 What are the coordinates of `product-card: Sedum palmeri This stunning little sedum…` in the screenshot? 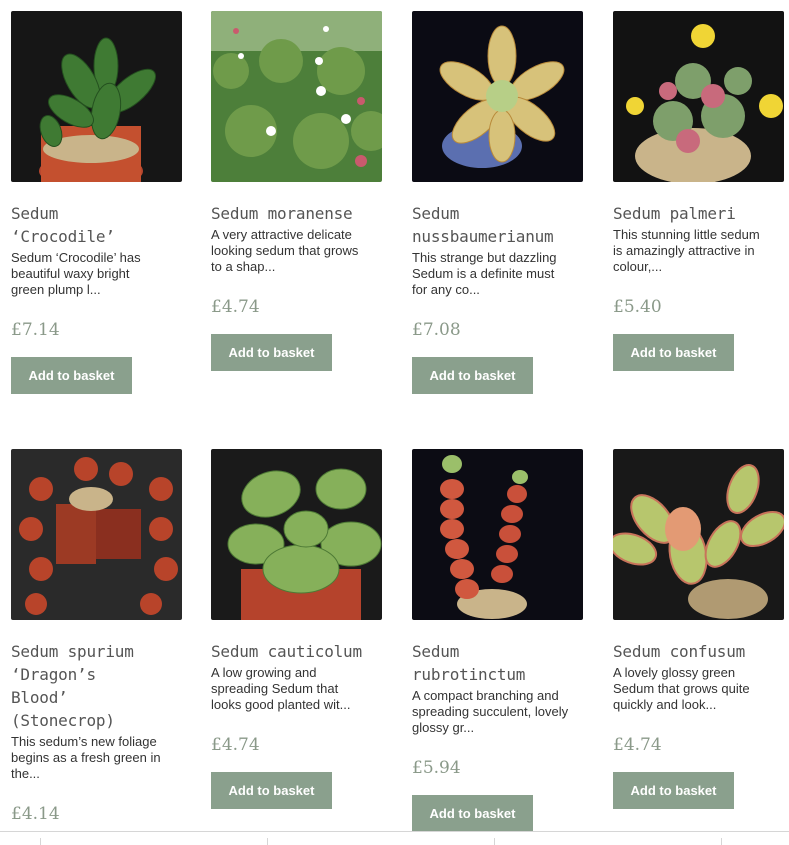 It's located at (699, 191).